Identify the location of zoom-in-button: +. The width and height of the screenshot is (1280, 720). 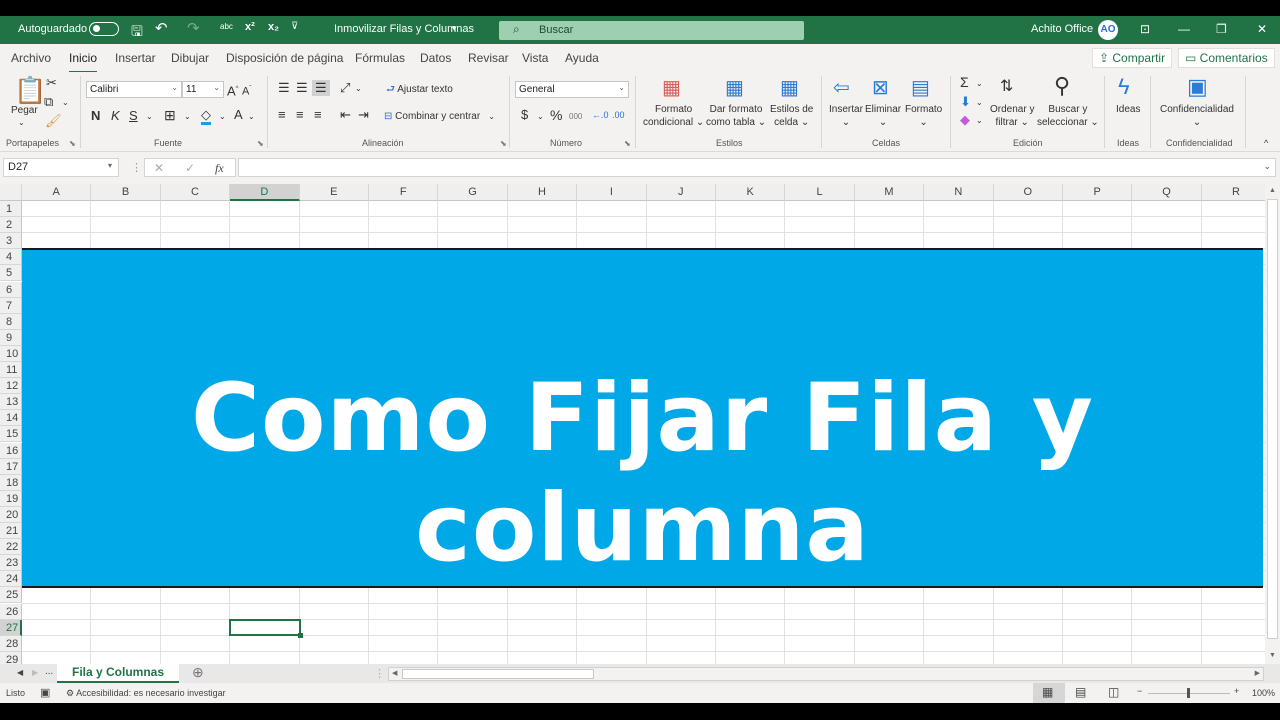
(1236, 691).